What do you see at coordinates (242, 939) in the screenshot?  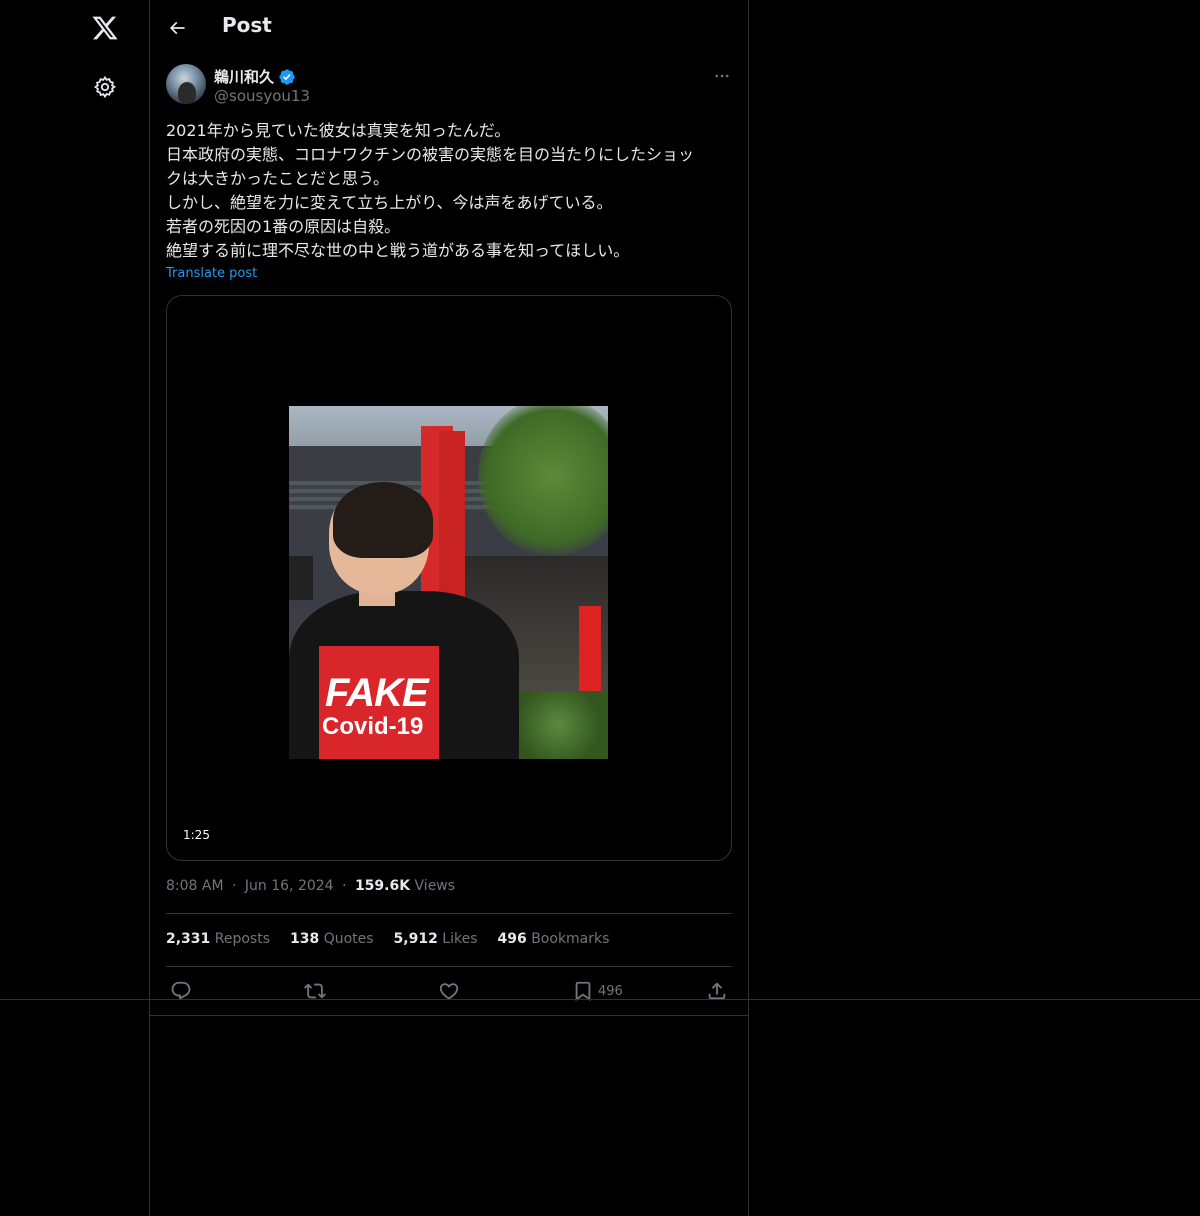 I see `reposts-label: Reposts` at bounding box center [242, 939].